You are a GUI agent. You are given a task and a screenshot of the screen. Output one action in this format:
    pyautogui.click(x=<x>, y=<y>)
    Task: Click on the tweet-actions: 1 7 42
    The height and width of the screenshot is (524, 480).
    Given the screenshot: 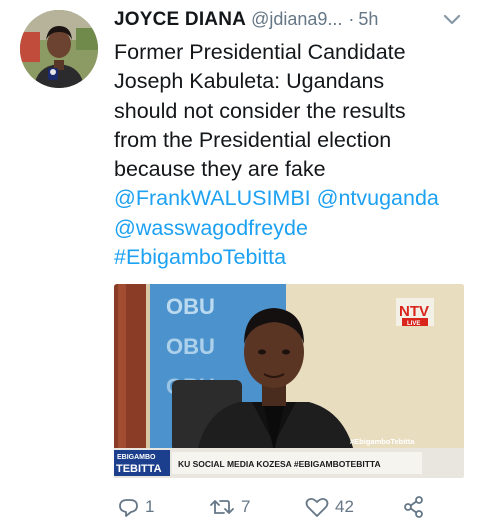 What is the action you would take?
    pyautogui.click(x=284, y=509)
    